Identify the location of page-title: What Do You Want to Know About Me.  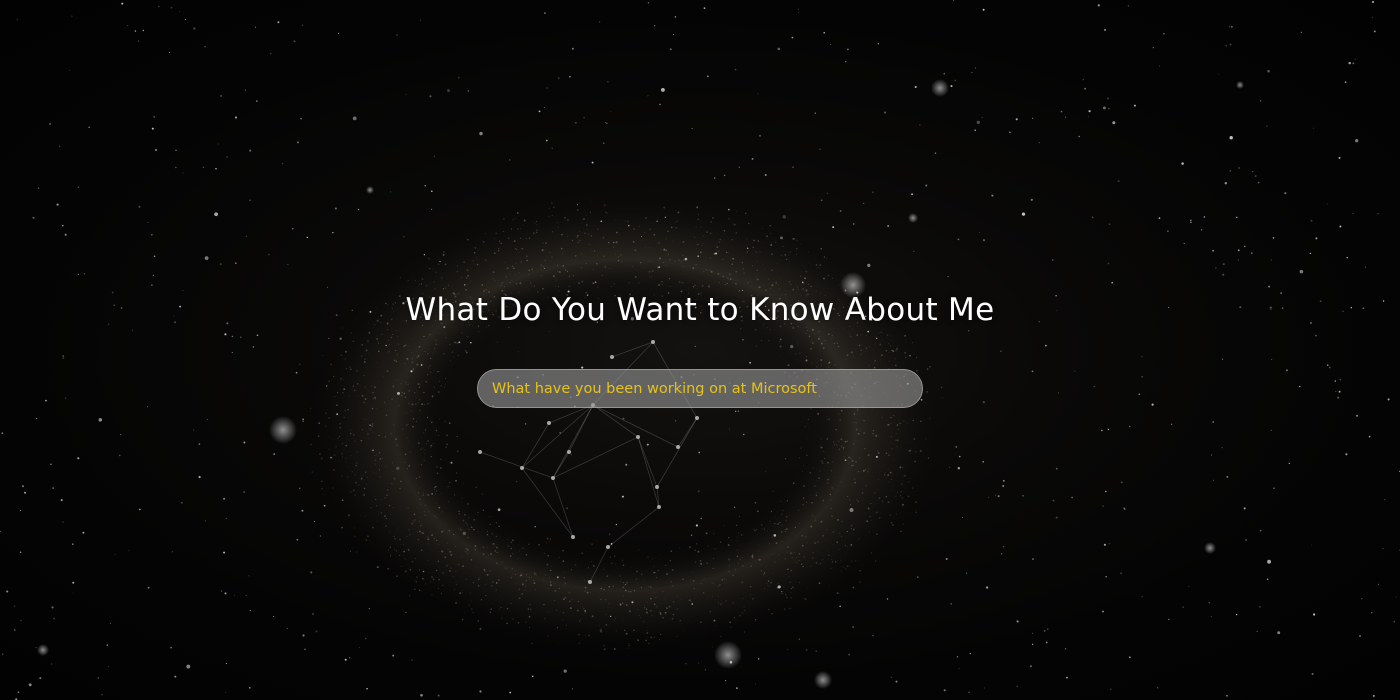
(700, 310).